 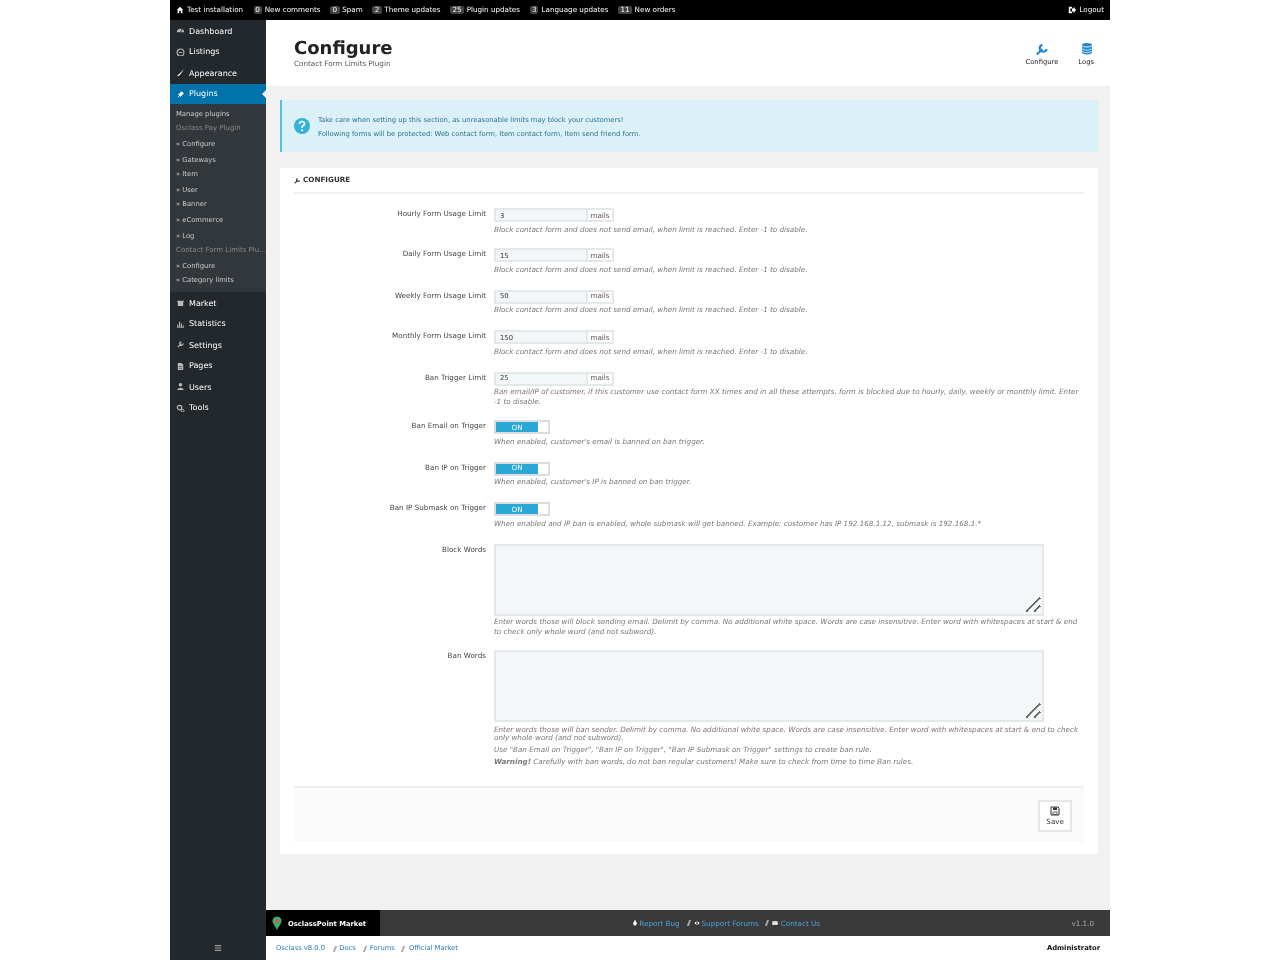 I want to click on eye-icon, so click(x=696, y=923).